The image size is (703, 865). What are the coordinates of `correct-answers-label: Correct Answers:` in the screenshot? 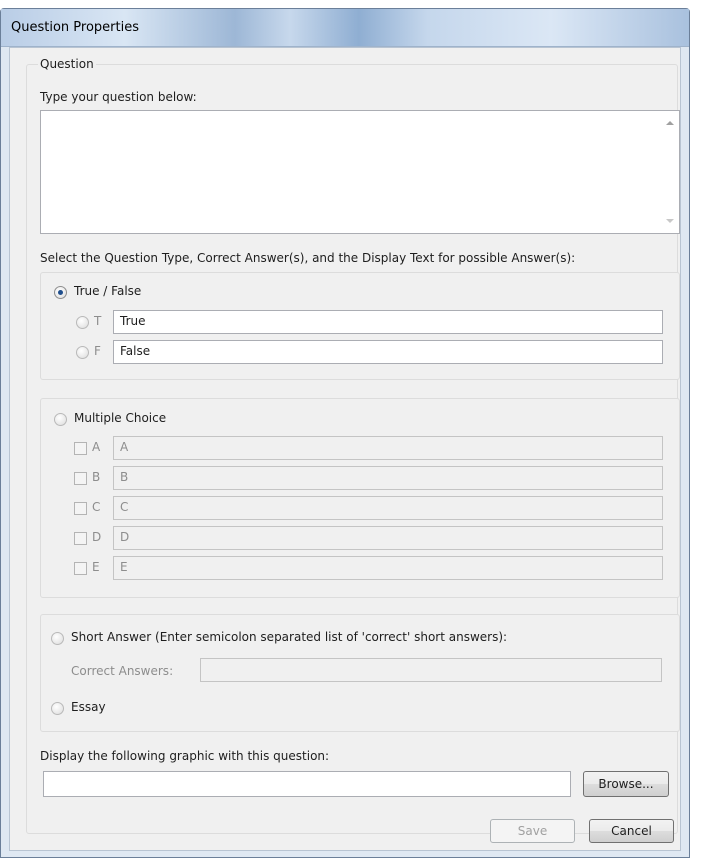 It's located at (122, 671).